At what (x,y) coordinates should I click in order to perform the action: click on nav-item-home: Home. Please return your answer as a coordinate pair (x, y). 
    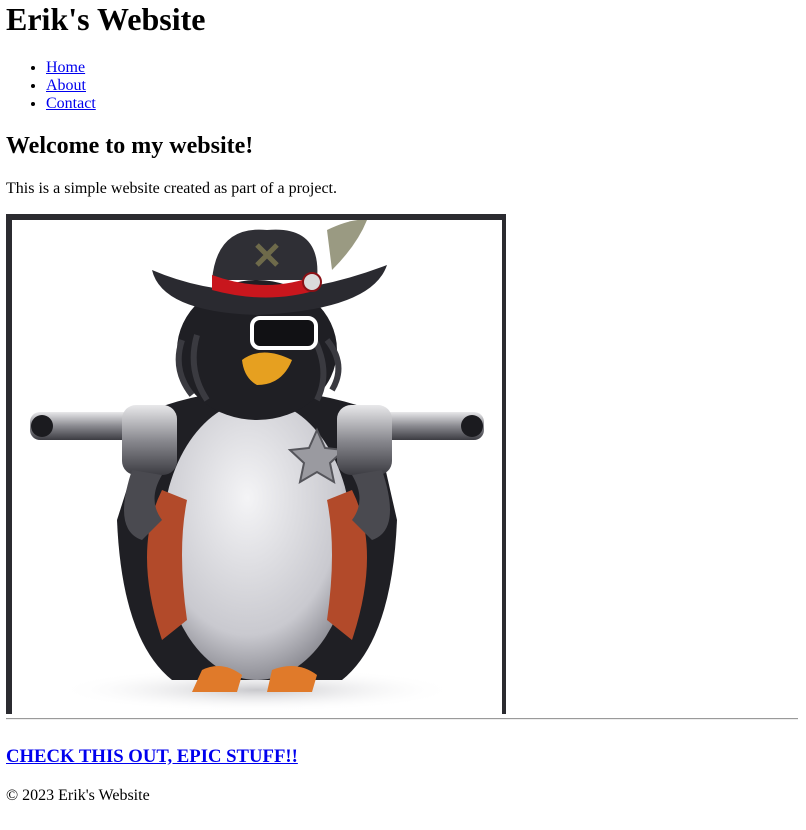
    Looking at the image, I should click on (71, 68).